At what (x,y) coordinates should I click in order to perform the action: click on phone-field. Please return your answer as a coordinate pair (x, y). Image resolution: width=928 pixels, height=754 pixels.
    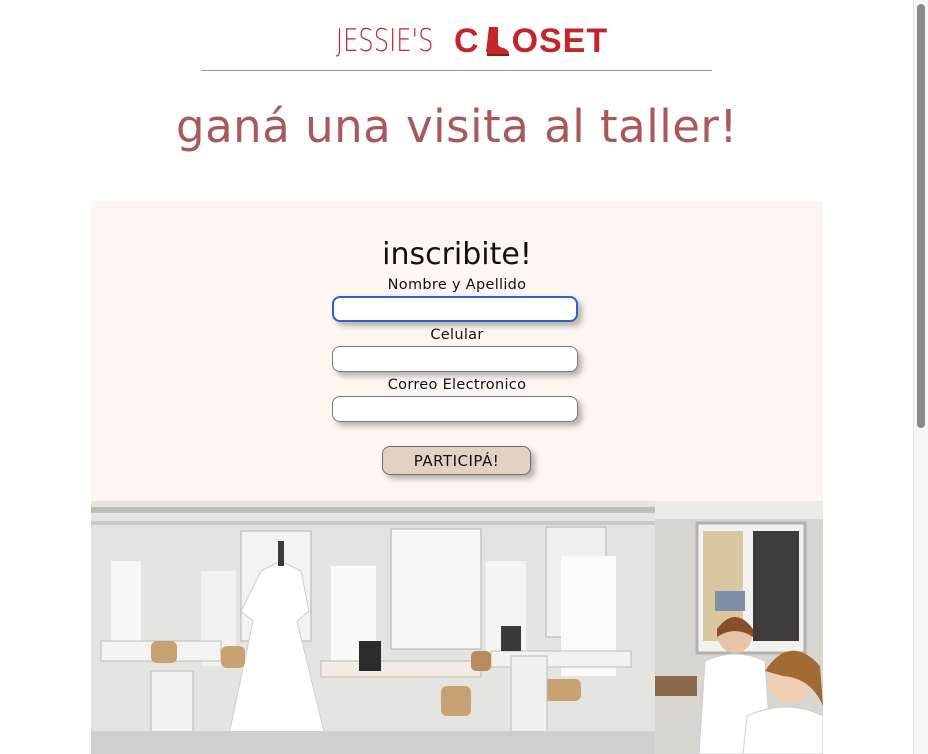
    Looking at the image, I should click on (455, 359).